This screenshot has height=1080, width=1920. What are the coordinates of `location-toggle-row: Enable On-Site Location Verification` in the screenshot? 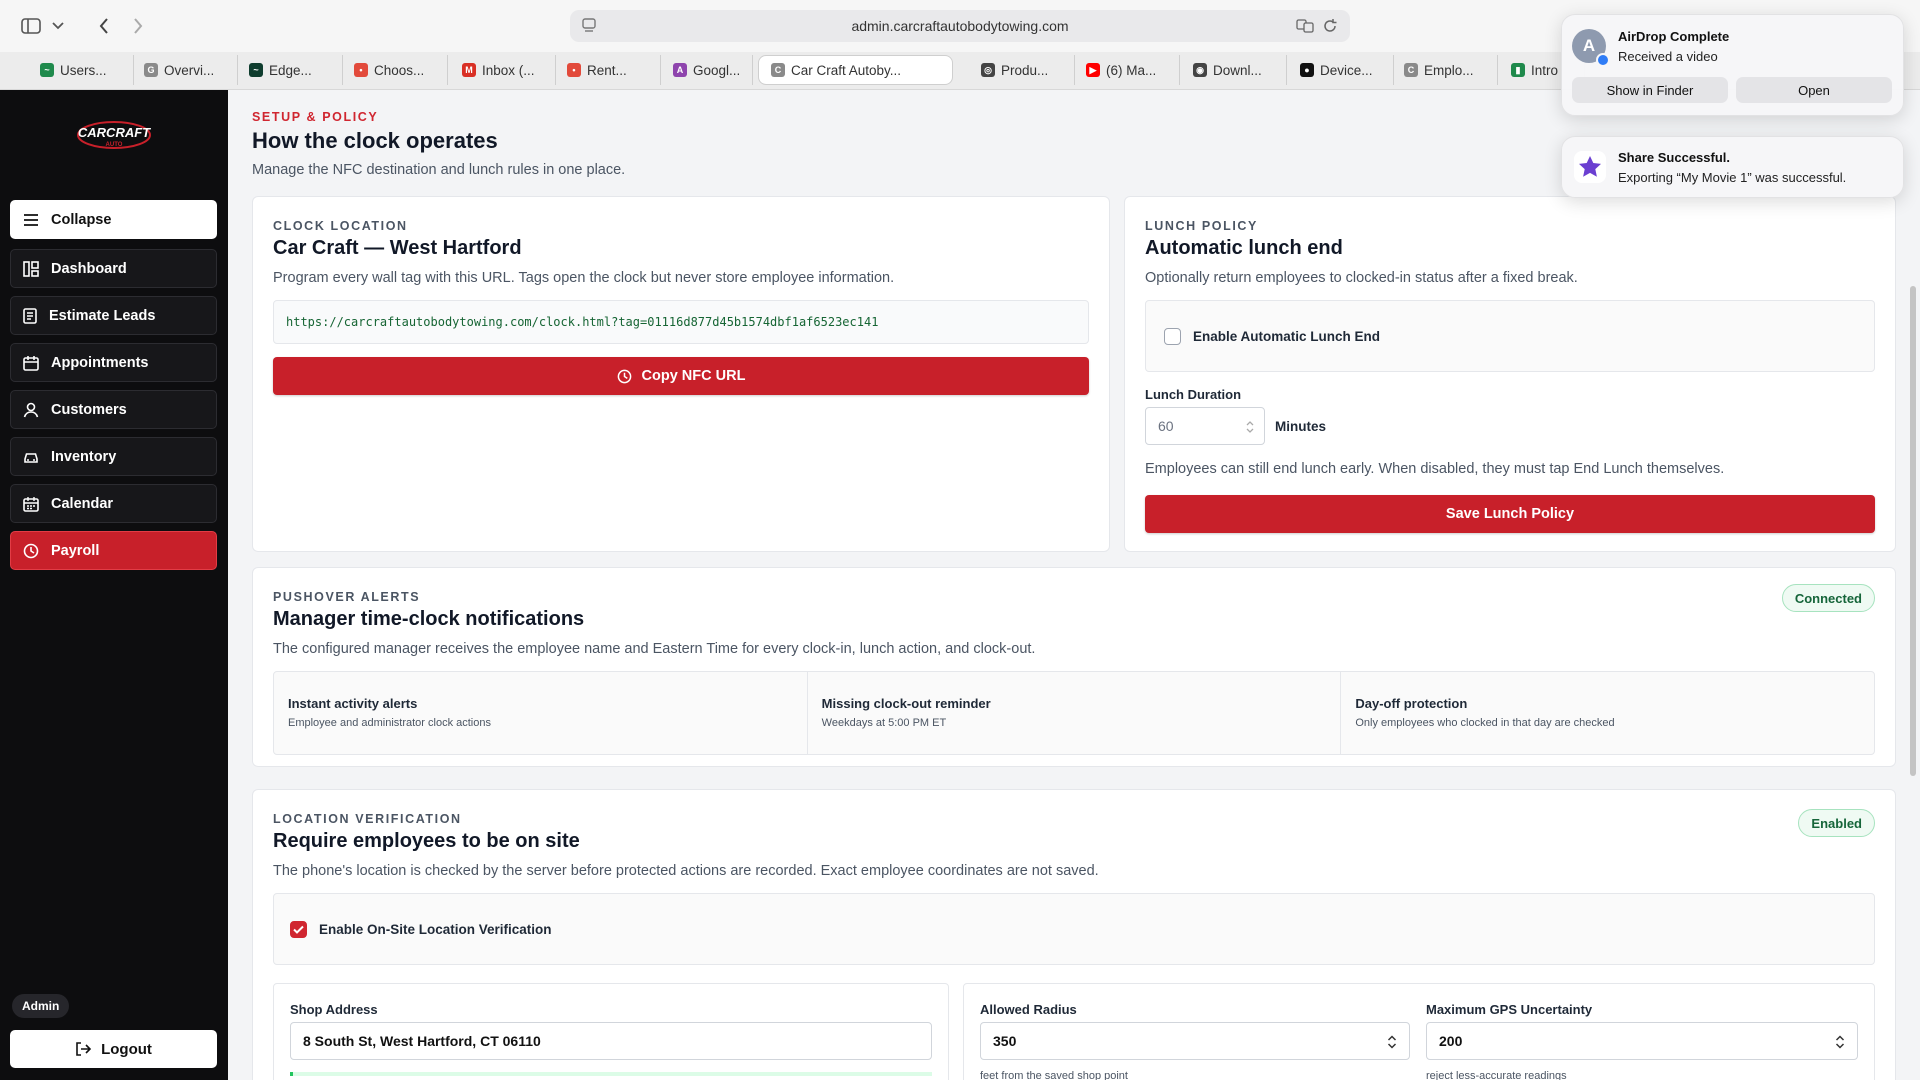 It's located at (1074, 929).